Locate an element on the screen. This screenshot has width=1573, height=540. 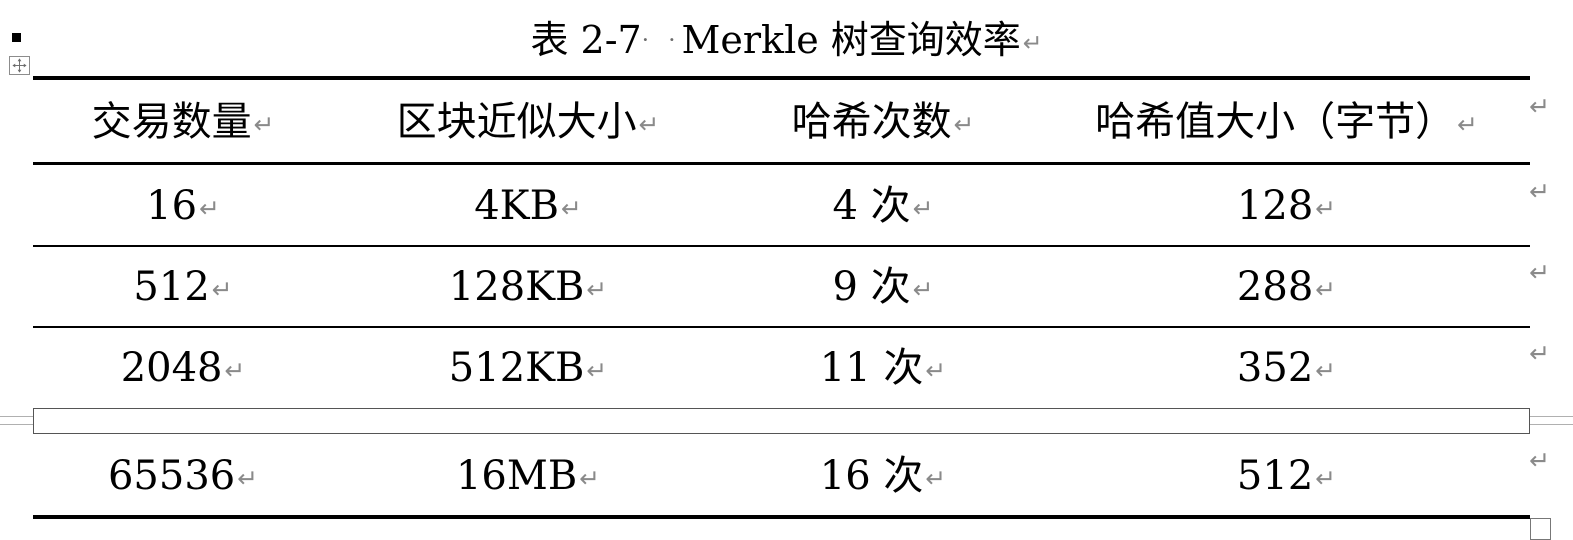
four-way-arrow-icon is located at coordinates (19, 65).